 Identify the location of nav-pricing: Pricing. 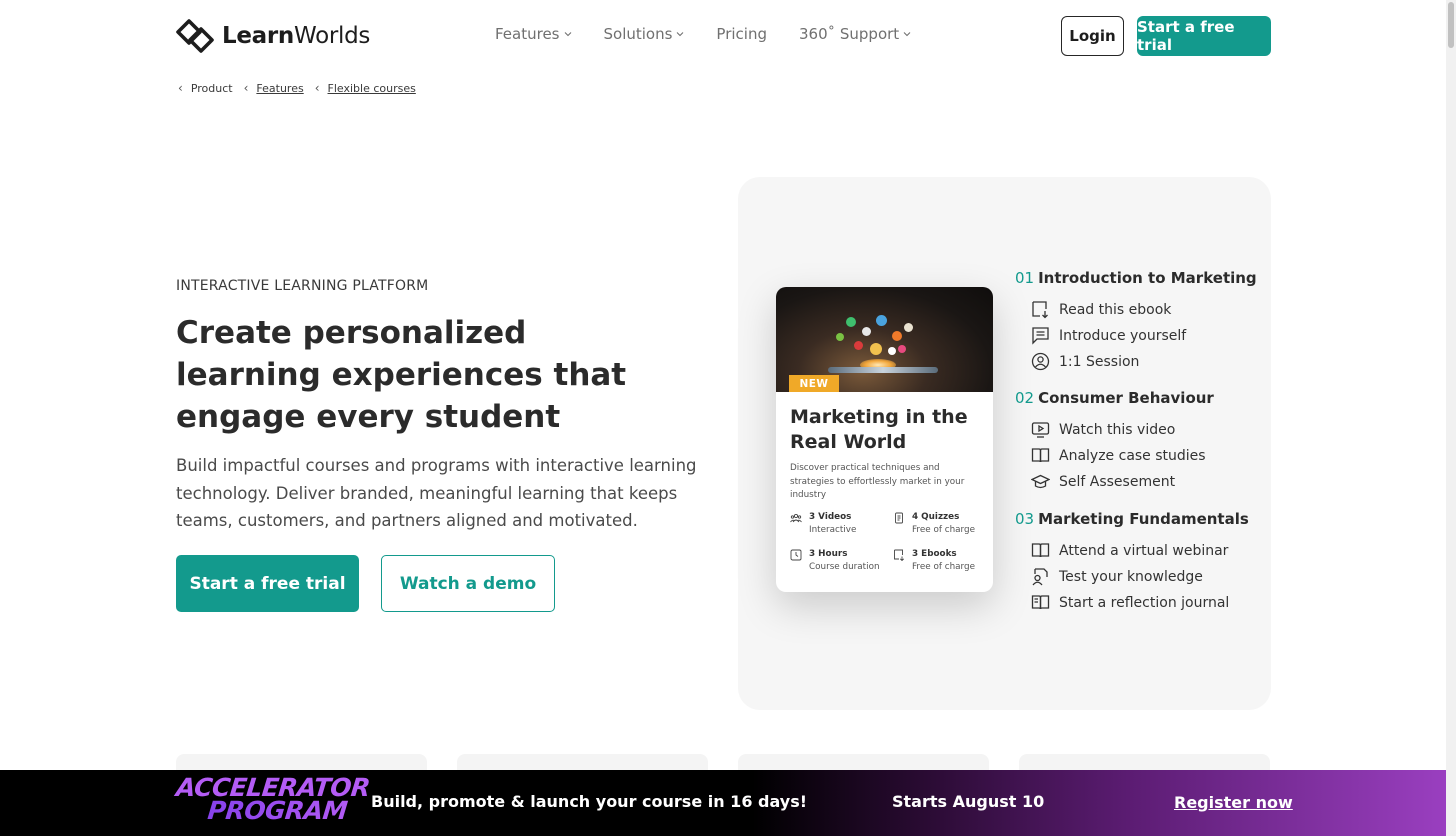
(741, 34).